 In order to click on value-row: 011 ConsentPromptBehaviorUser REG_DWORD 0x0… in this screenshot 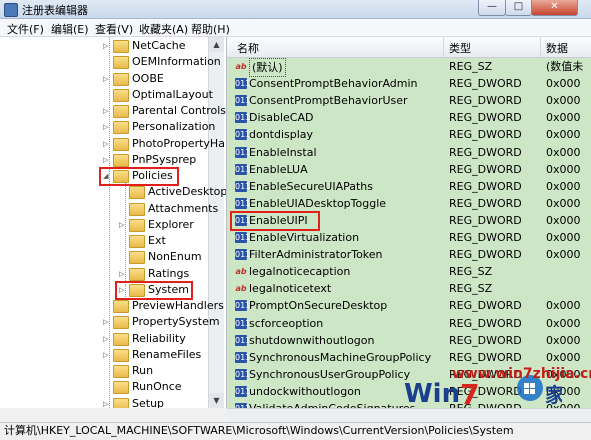, I will do `click(409, 100)`.